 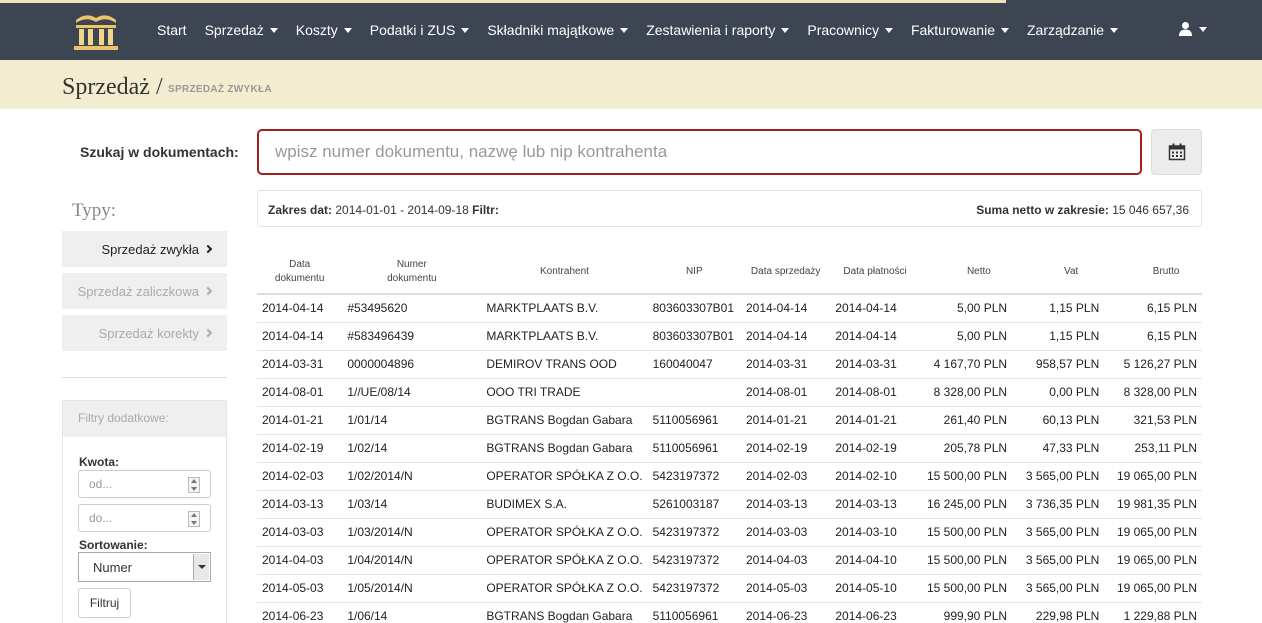 What do you see at coordinates (966, 272) in the screenshot?
I see `column-header: Netto` at bounding box center [966, 272].